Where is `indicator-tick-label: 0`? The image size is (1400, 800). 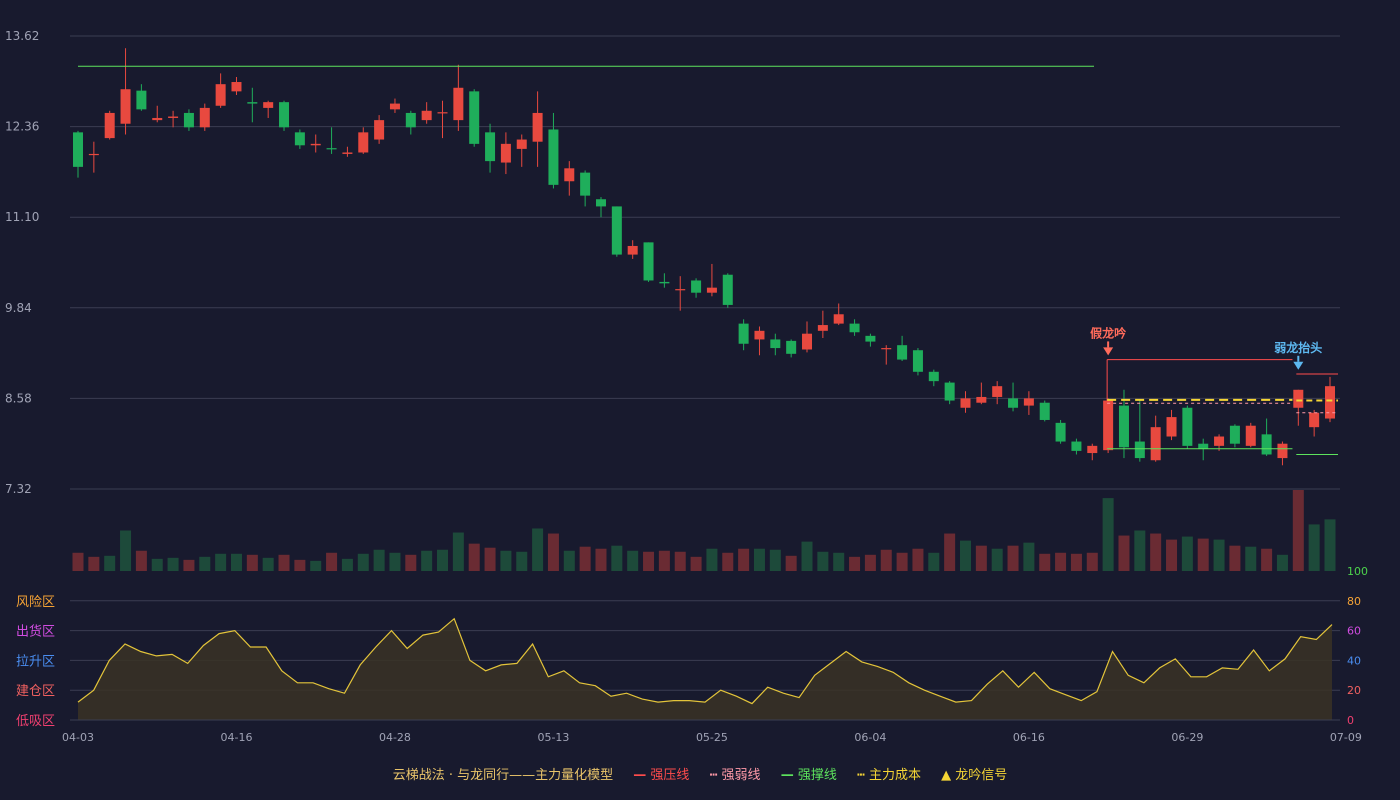
indicator-tick-label: 0 is located at coordinates (1350, 720).